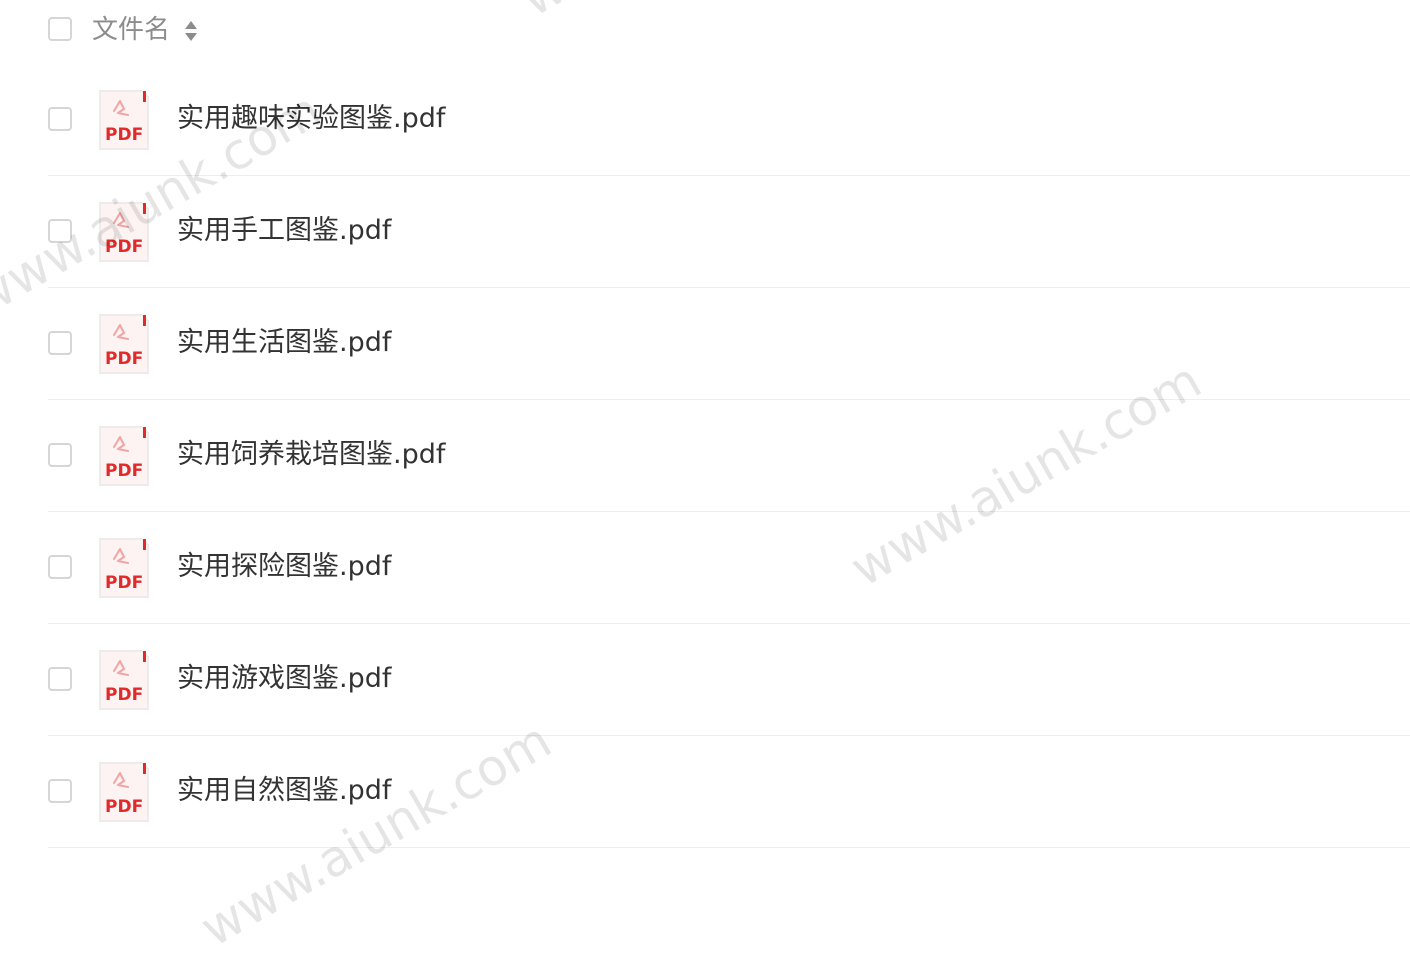 The image size is (1410, 962). What do you see at coordinates (729, 120) in the screenshot?
I see `file-row: PDF 实用趣味实验图鉴.pdf` at bounding box center [729, 120].